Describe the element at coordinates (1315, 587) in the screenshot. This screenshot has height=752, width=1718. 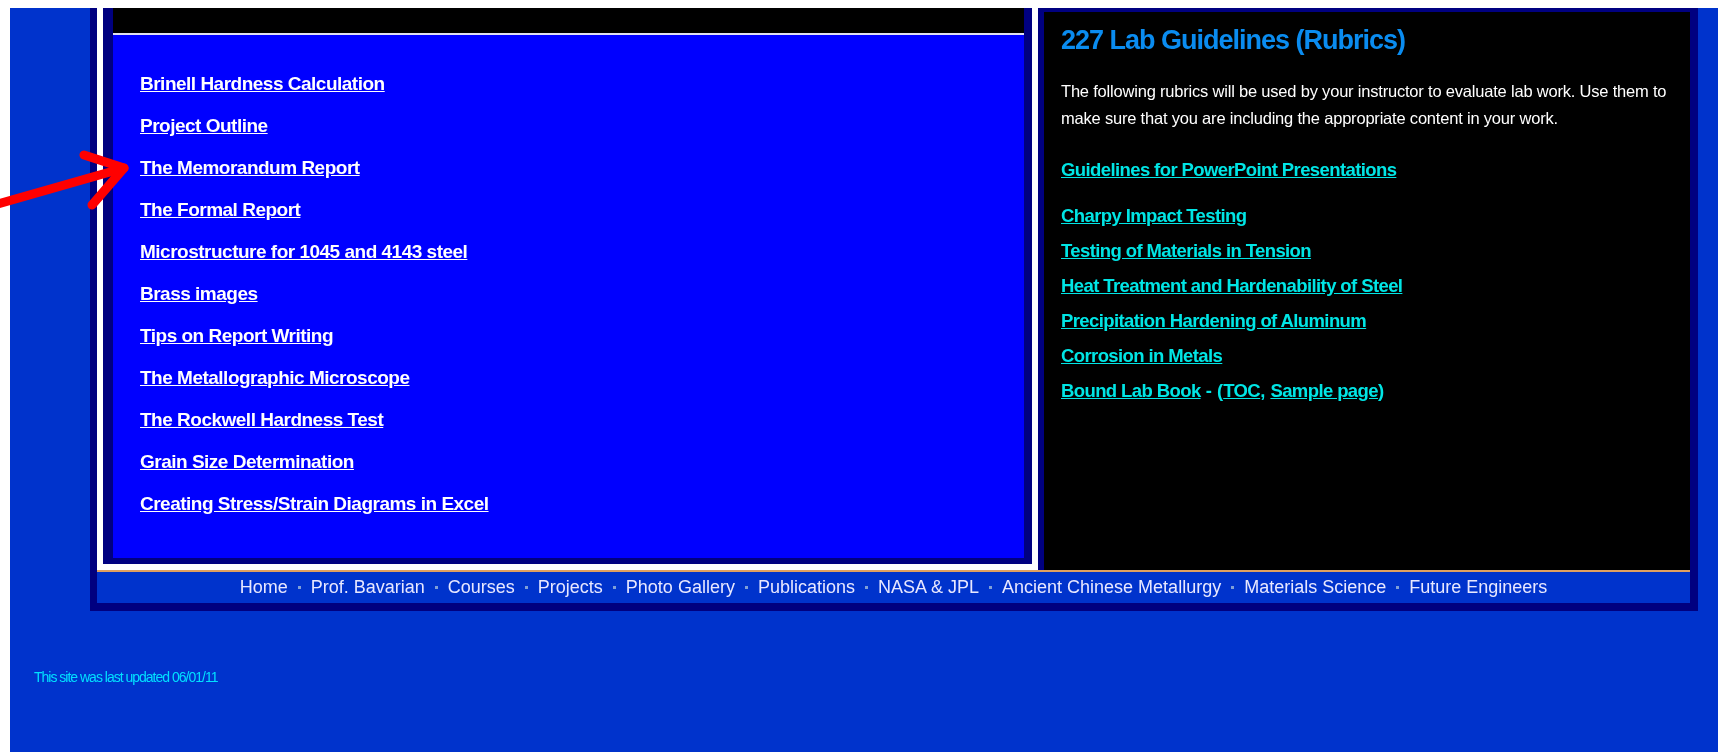
I see `footer-link: Materials Science` at that location.